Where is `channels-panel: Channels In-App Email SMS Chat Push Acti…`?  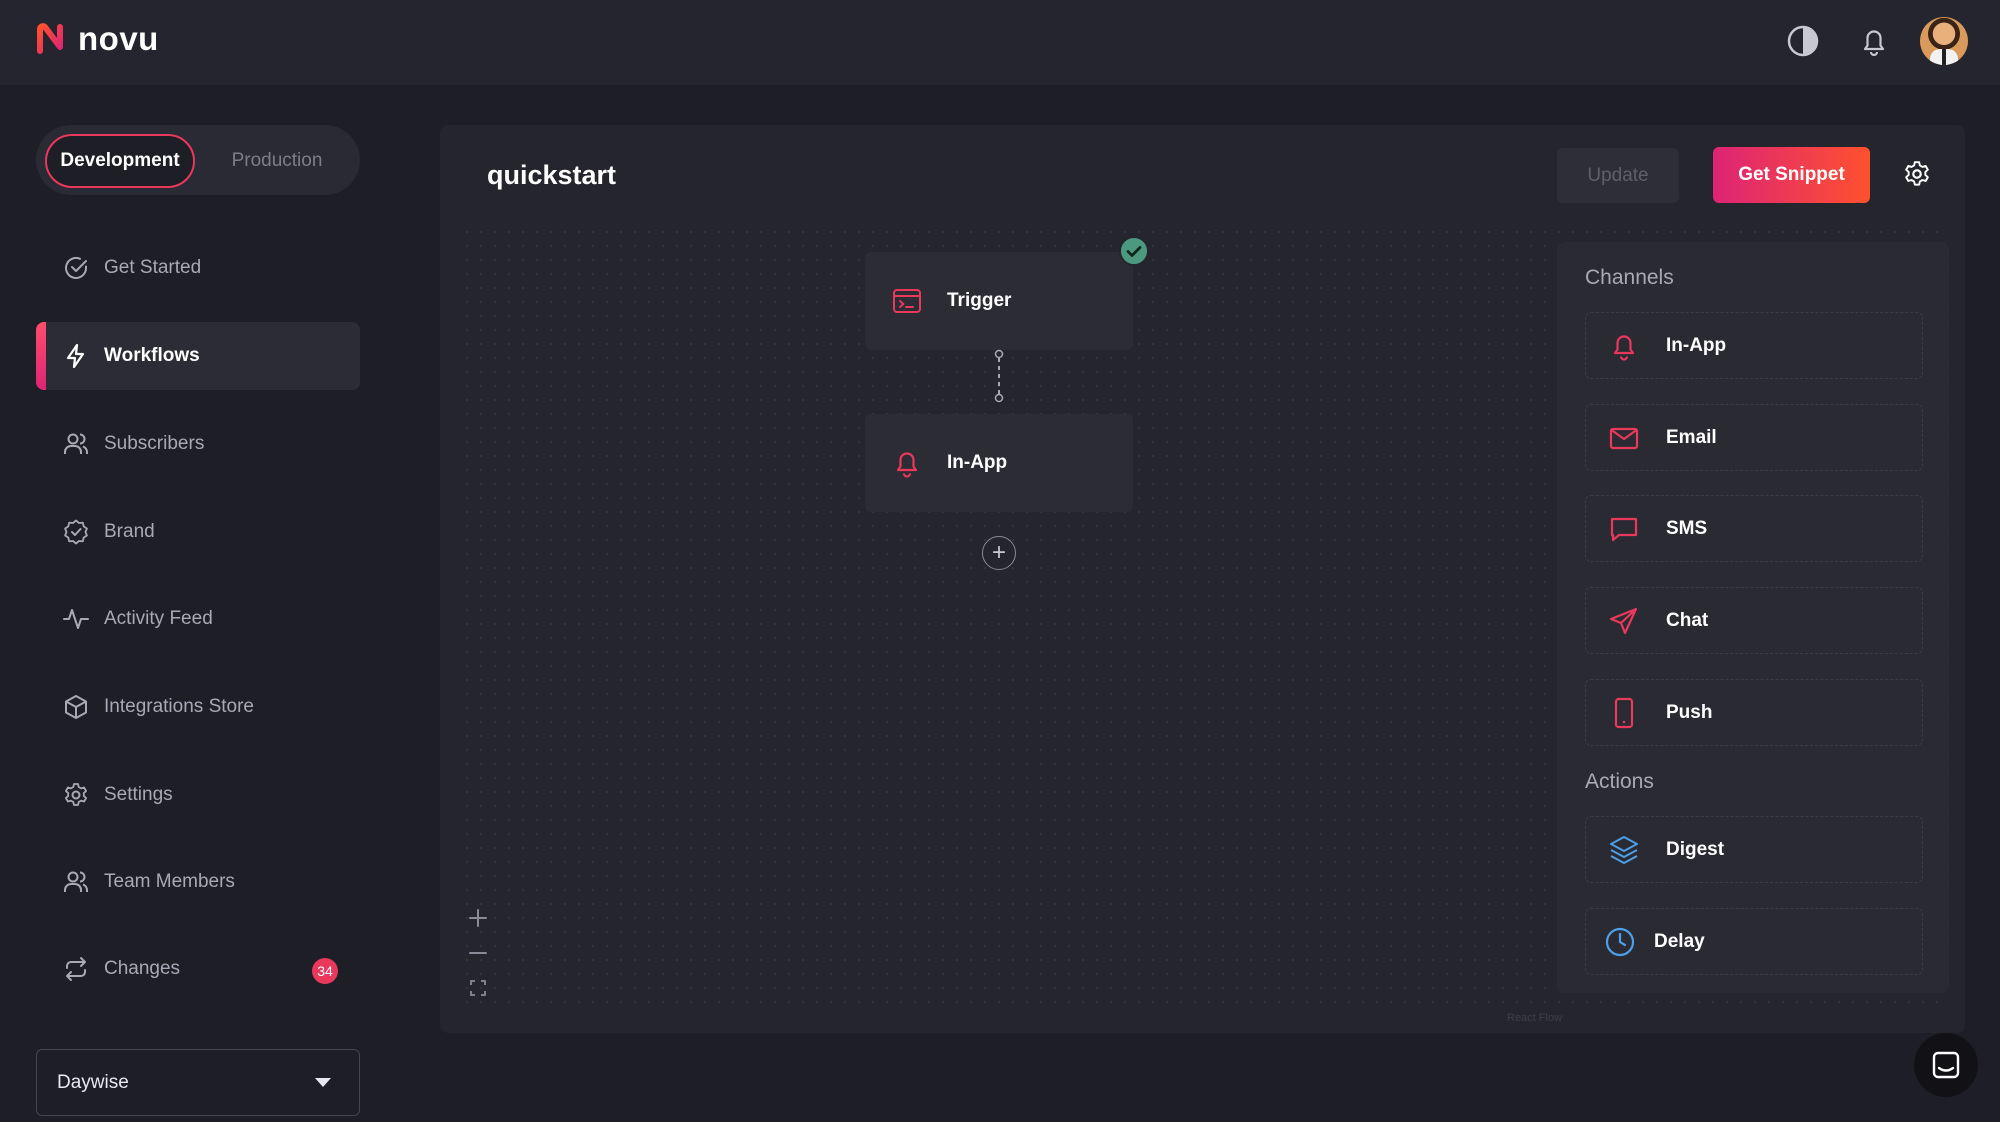
channels-panel: Channels In-App Email SMS Chat Push Acti… is located at coordinates (1753, 617).